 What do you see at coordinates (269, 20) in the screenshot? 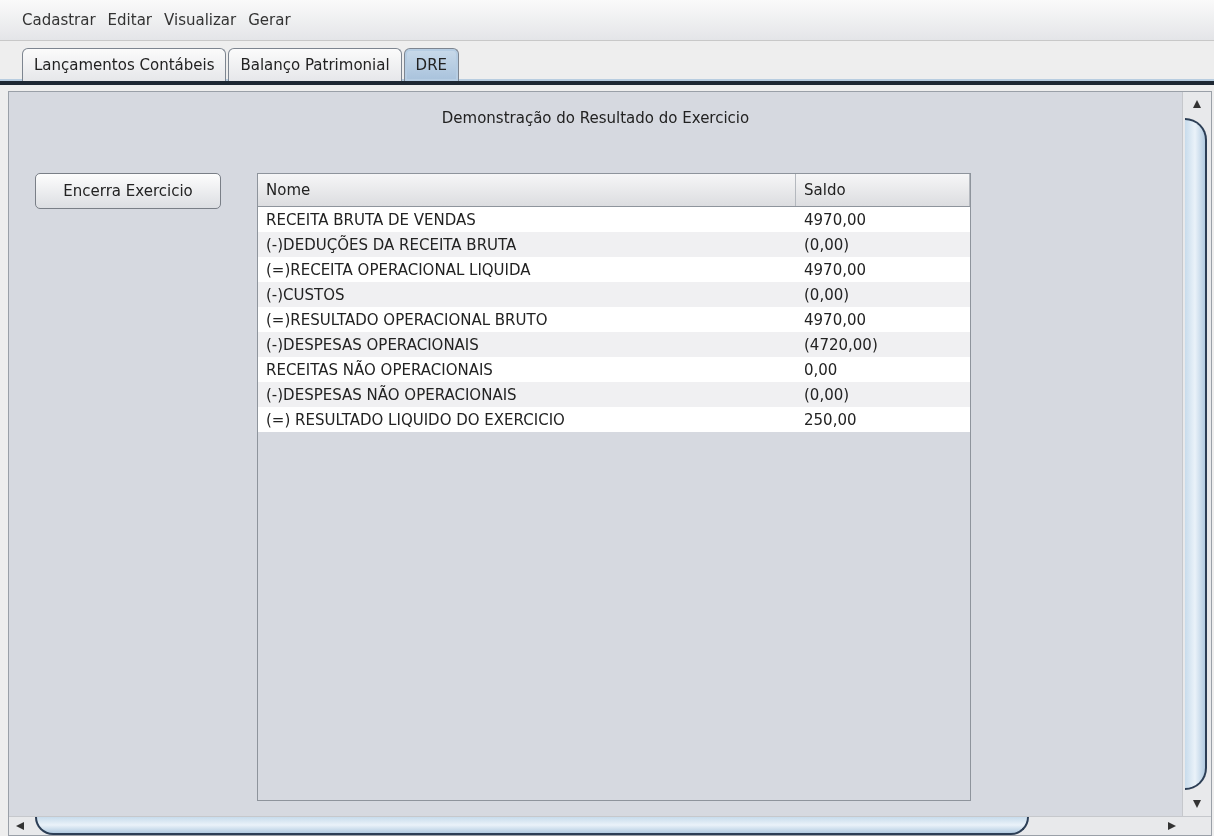
I see `menu-item: Gerar` at bounding box center [269, 20].